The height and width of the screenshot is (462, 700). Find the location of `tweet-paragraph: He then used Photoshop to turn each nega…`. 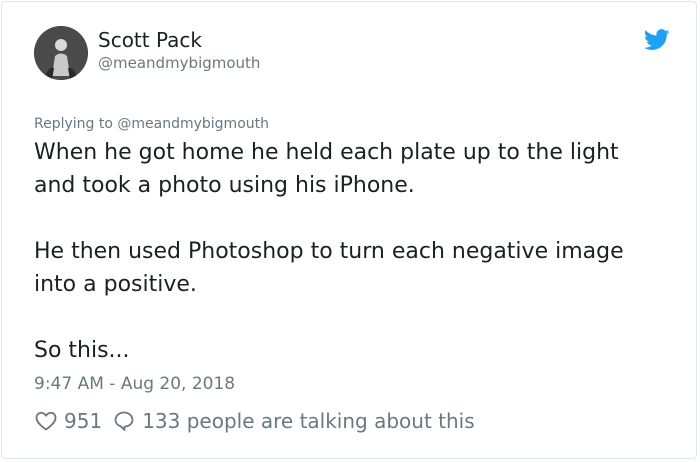

tweet-paragraph: He then used Photoshop to turn each nega… is located at coordinates (329, 268).